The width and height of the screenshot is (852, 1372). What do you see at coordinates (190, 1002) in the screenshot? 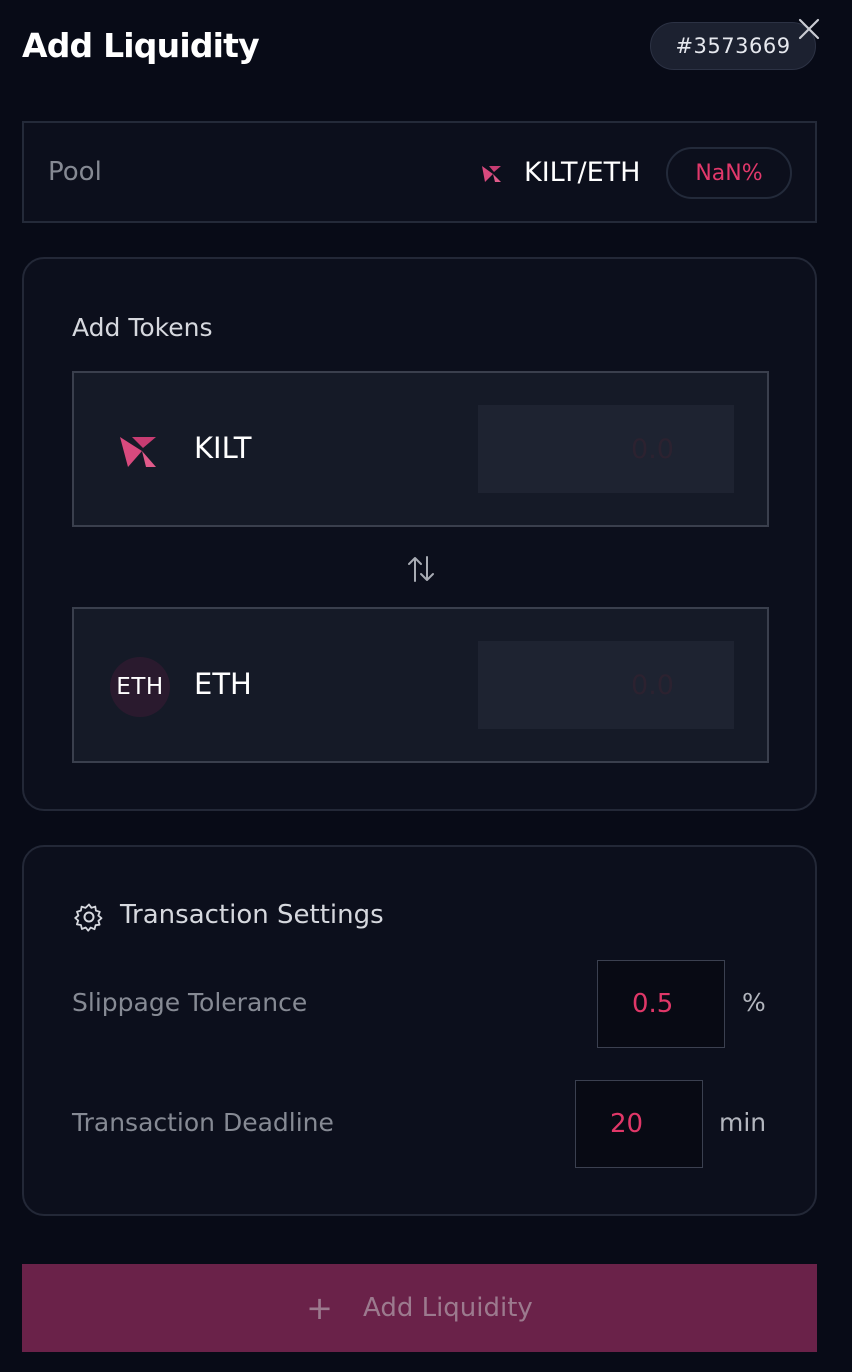
I see `slippage-label: Slippage Tolerance` at bounding box center [190, 1002].